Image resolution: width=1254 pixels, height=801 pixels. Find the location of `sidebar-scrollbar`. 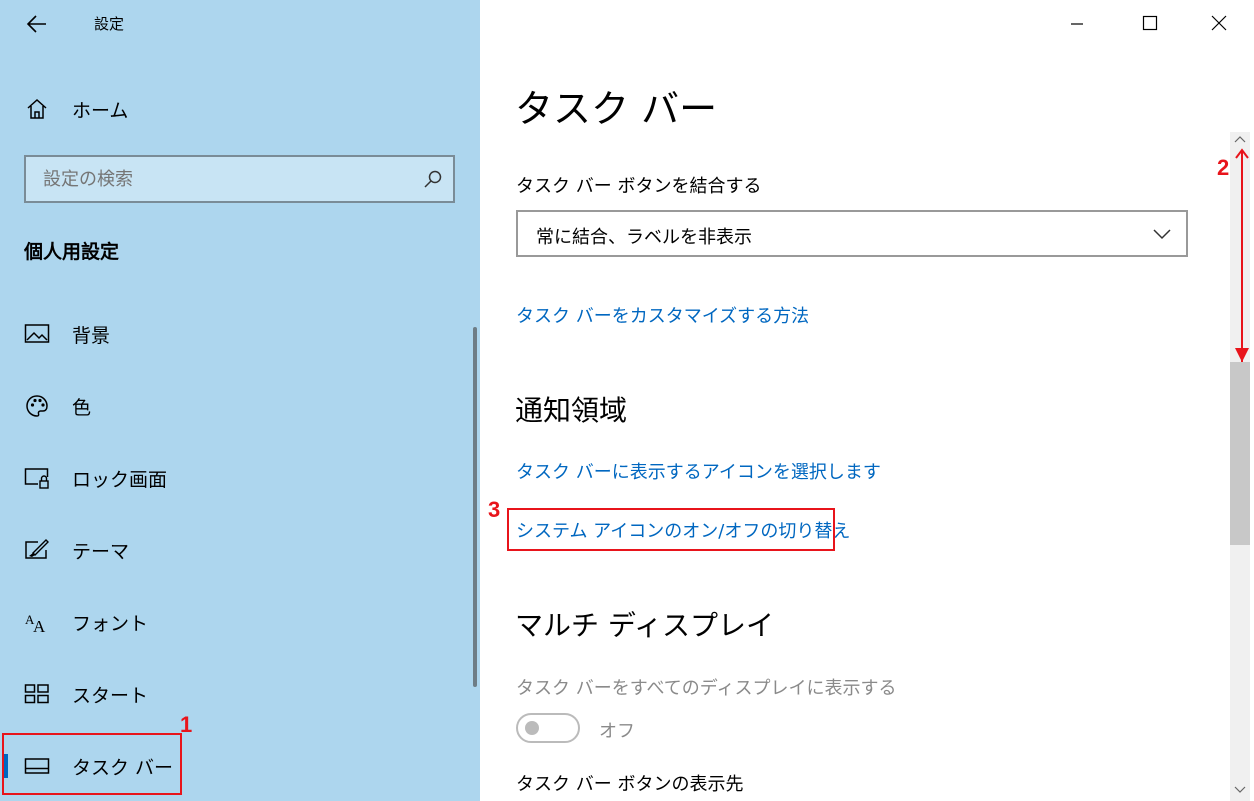

sidebar-scrollbar is located at coordinates (475, 507).